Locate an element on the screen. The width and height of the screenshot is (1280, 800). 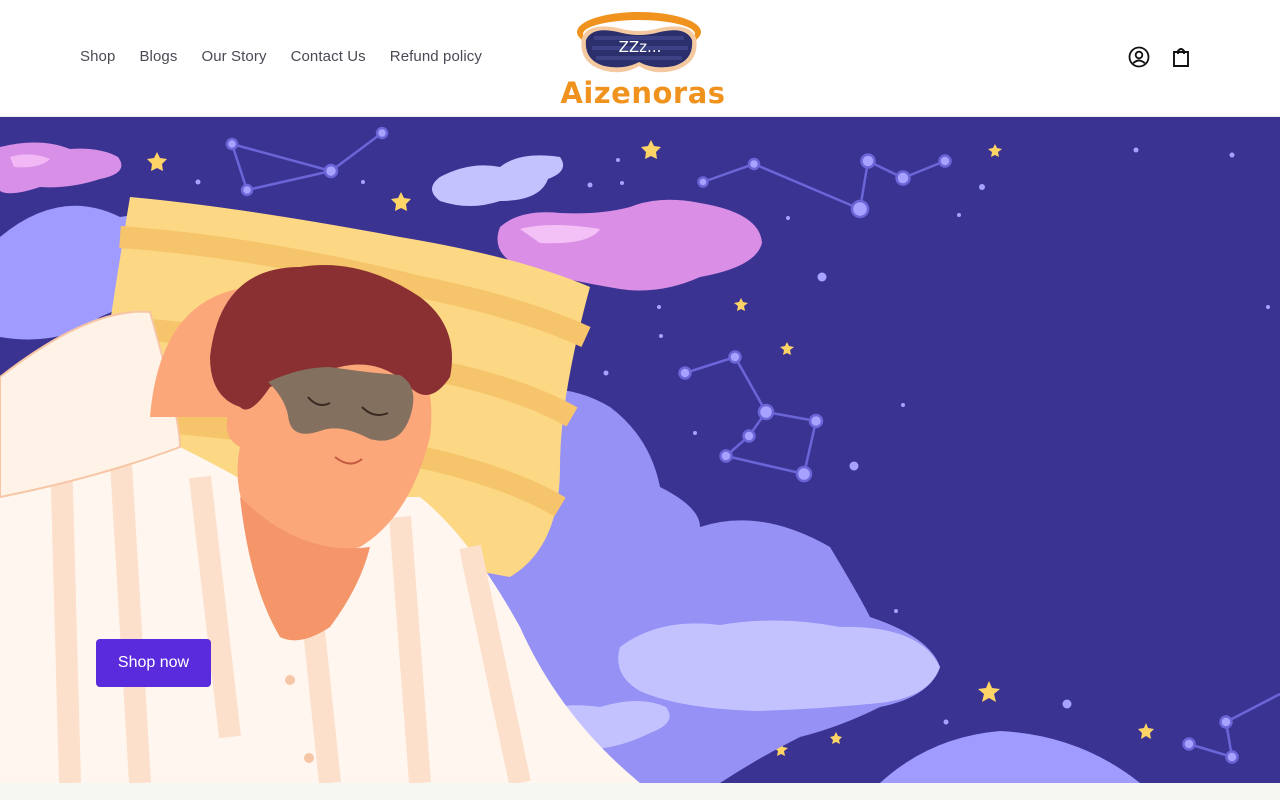
nav-refund-policy: Refund policy is located at coordinates (436, 56).